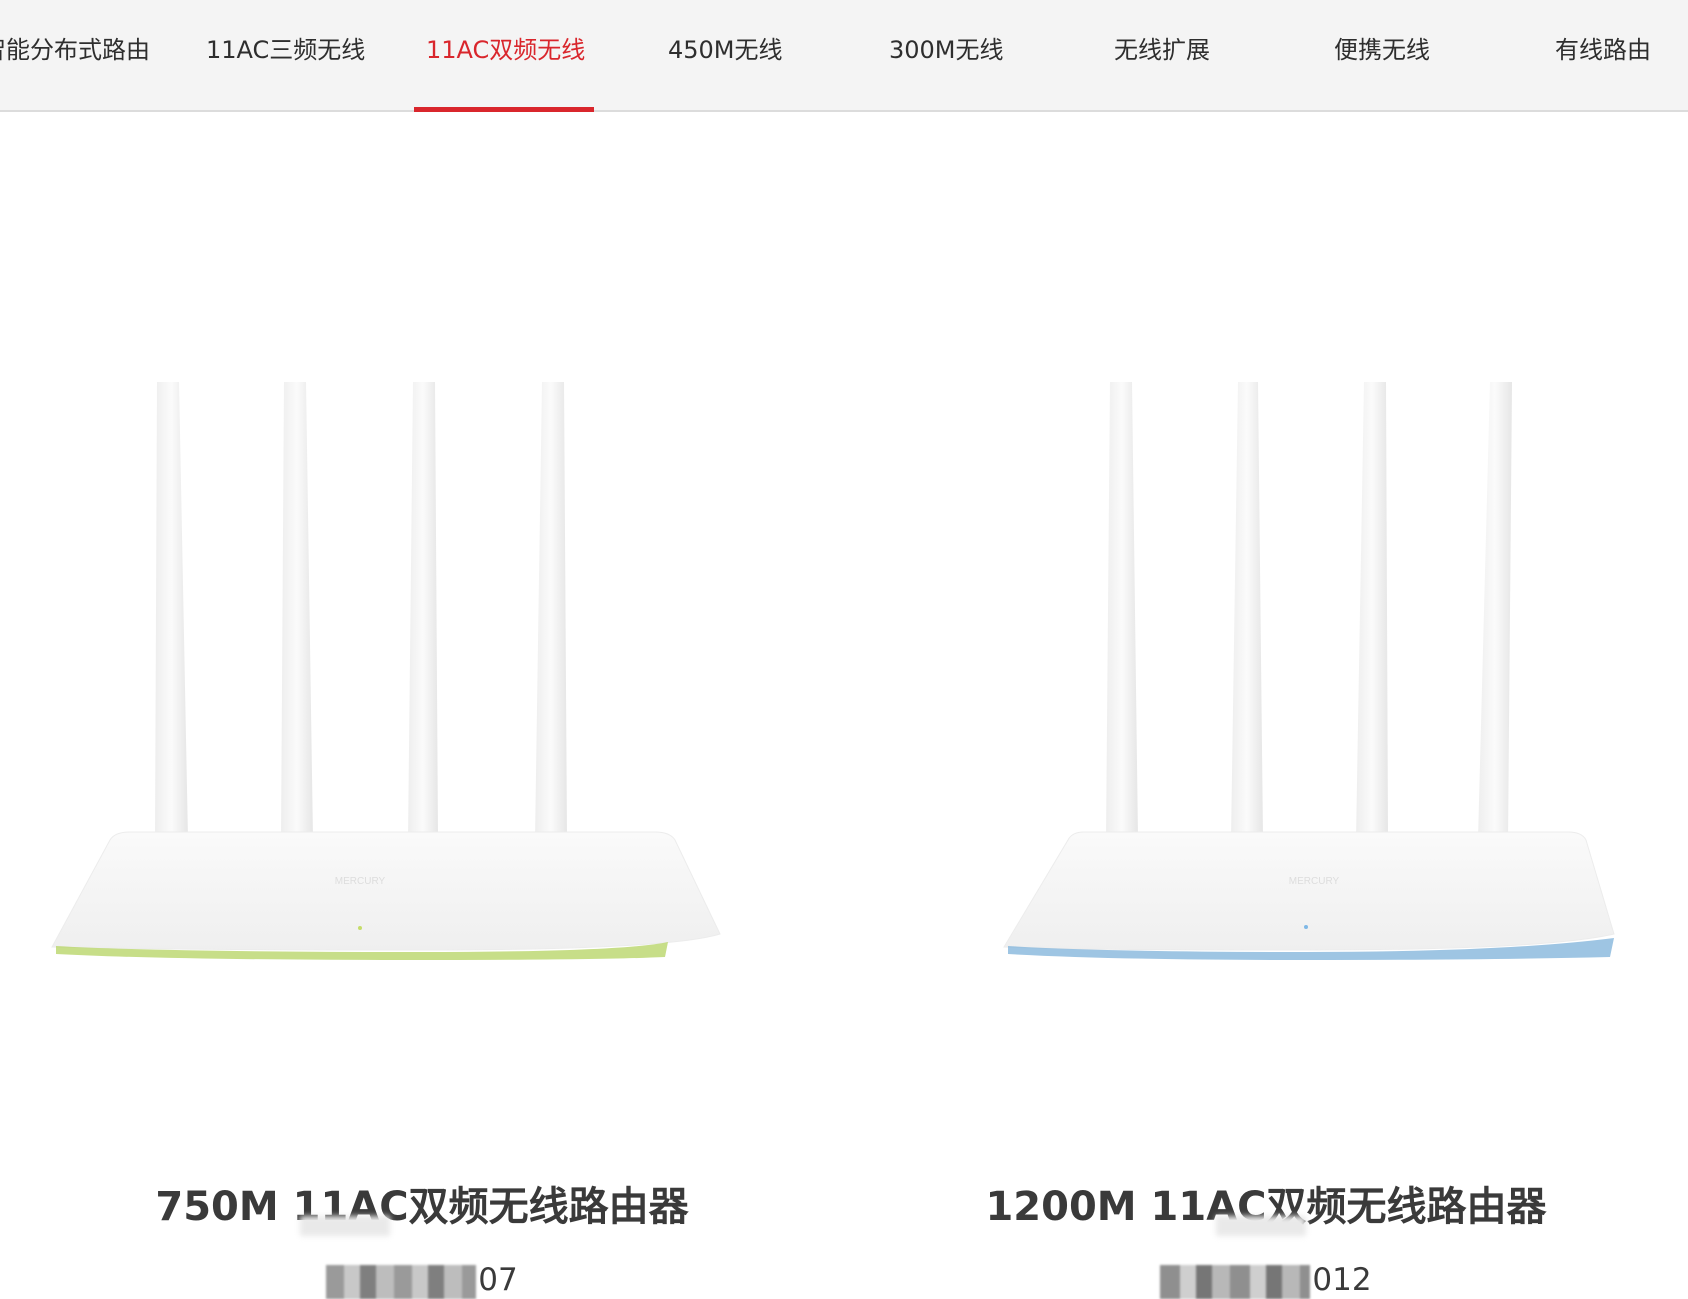 The image size is (1688, 1299). What do you see at coordinates (1342, 1280) in the screenshot?
I see `model-suffix: 012` at bounding box center [1342, 1280].